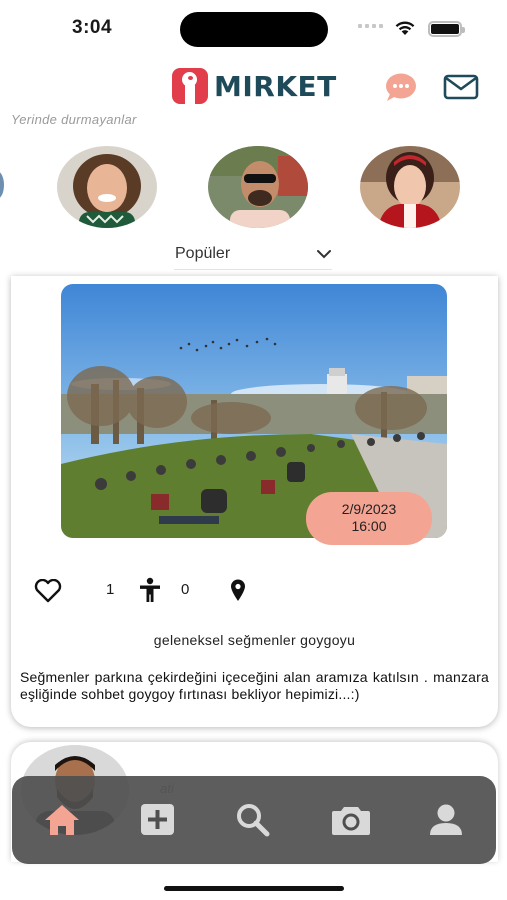 The height and width of the screenshot is (900, 507). What do you see at coordinates (254, 640) in the screenshot?
I see `post-title: geleneksel seğmenler goygoyu` at bounding box center [254, 640].